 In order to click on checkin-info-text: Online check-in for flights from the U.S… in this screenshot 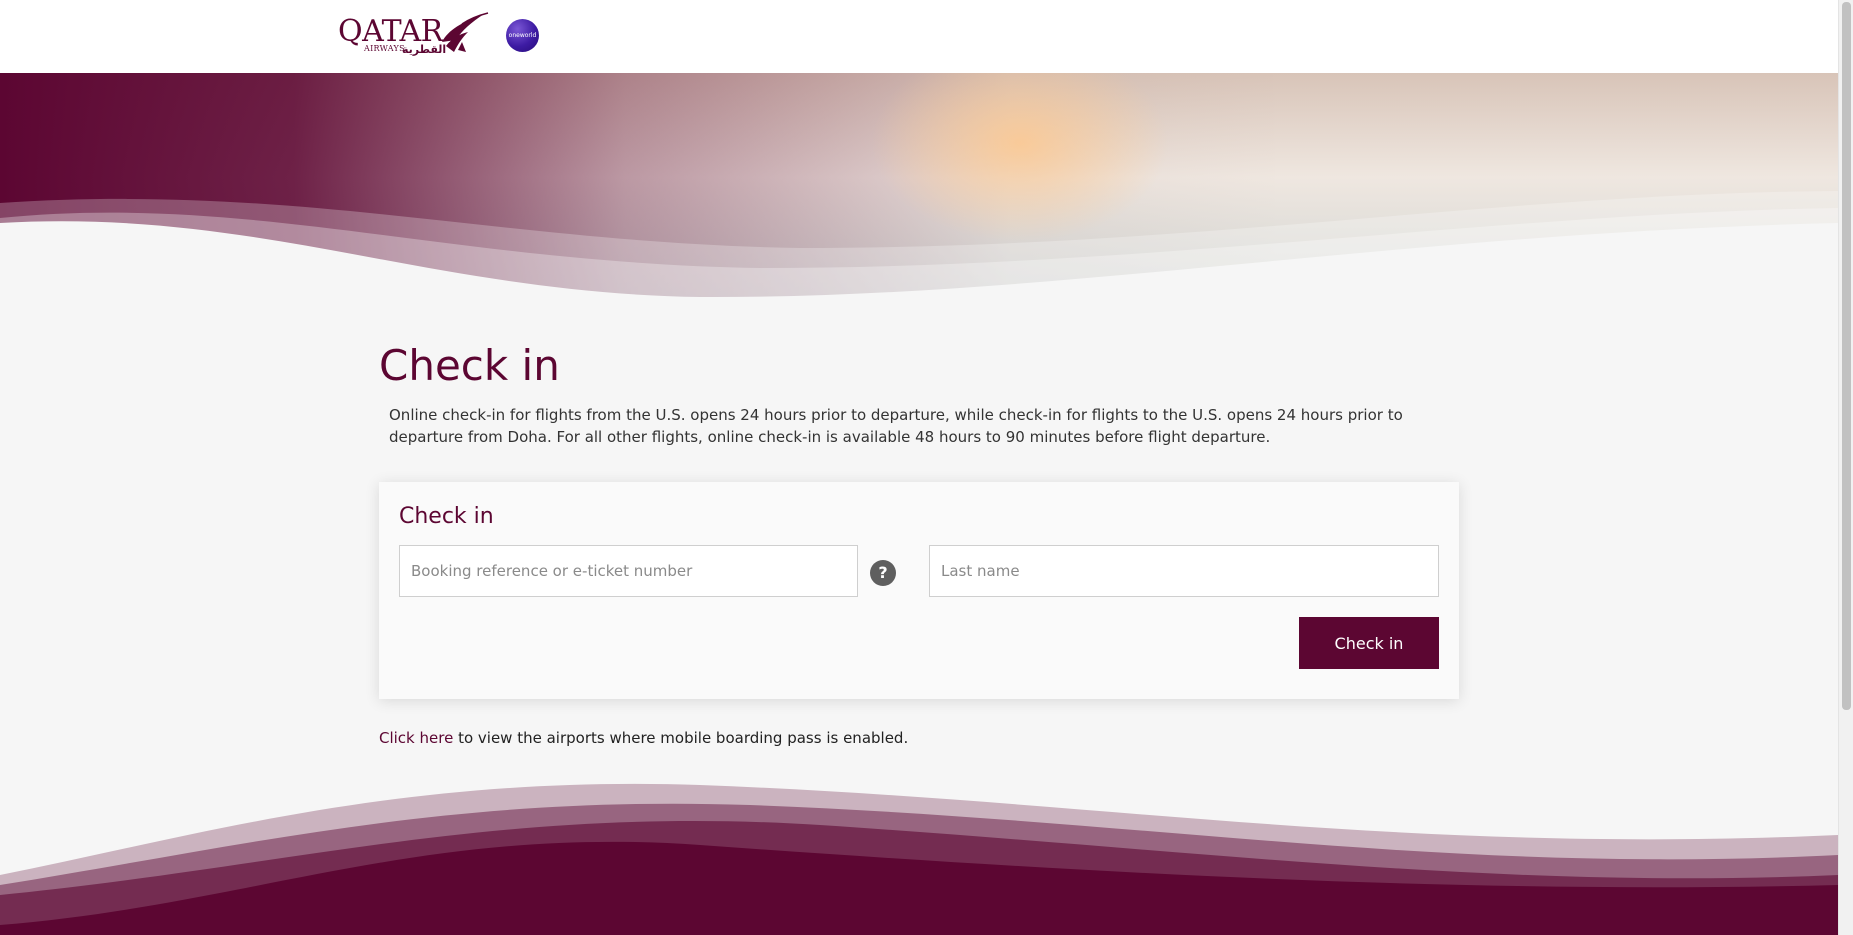, I will do `click(896, 426)`.